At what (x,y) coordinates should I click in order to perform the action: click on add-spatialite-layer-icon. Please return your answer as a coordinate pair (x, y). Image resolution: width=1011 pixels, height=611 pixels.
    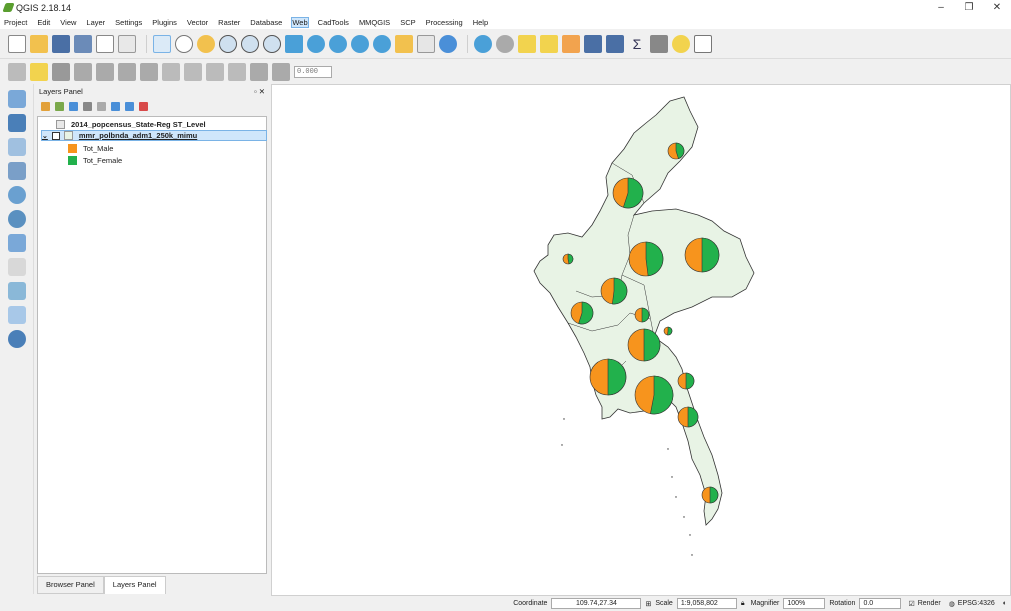
    Looking at the image, I should click on (17, 171).